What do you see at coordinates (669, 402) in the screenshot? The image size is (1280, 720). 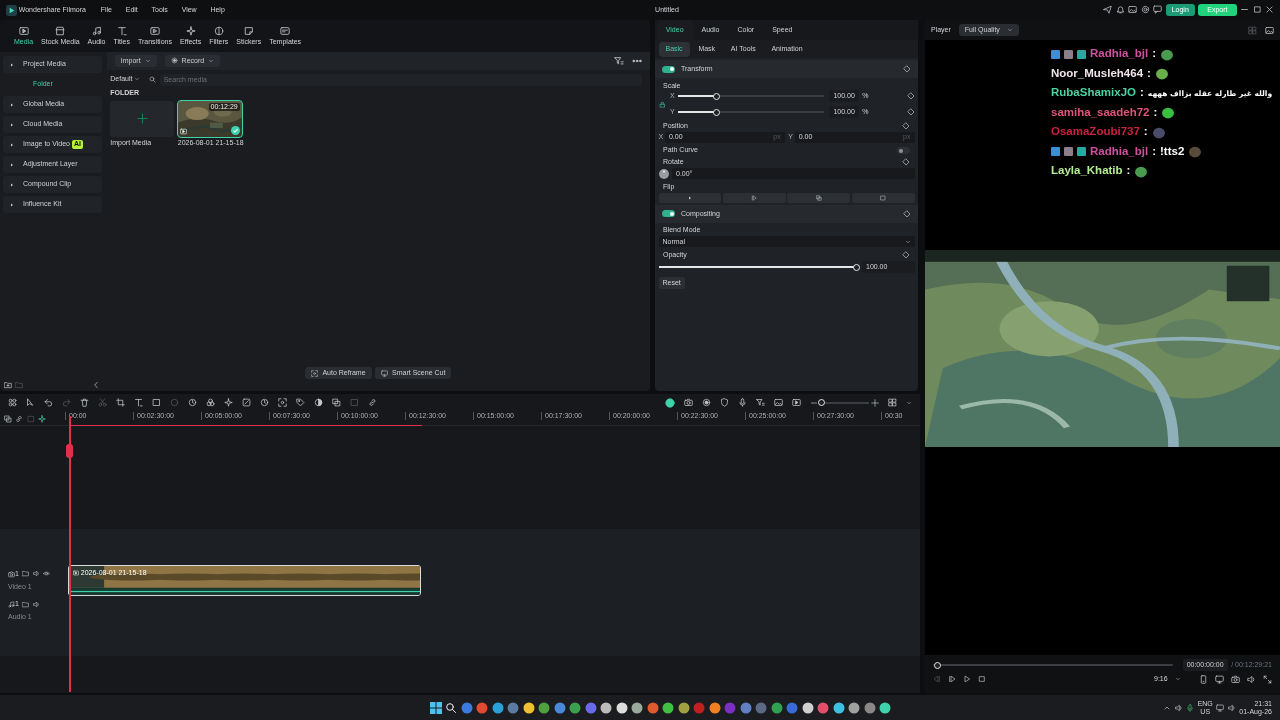 I see `render-icon` at bounding box center [669, 402].